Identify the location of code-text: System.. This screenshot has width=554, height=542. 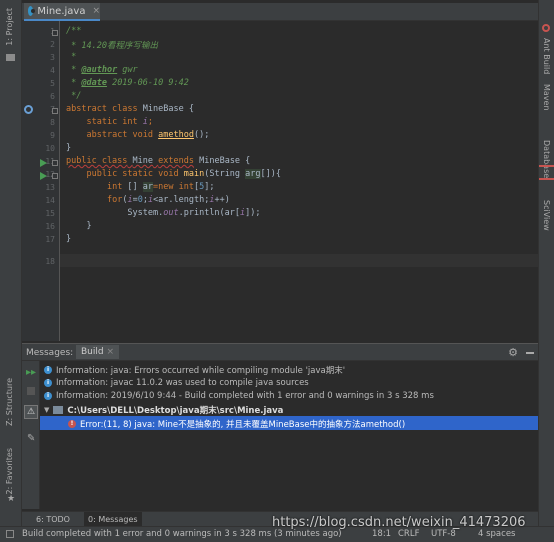
(145, 213).